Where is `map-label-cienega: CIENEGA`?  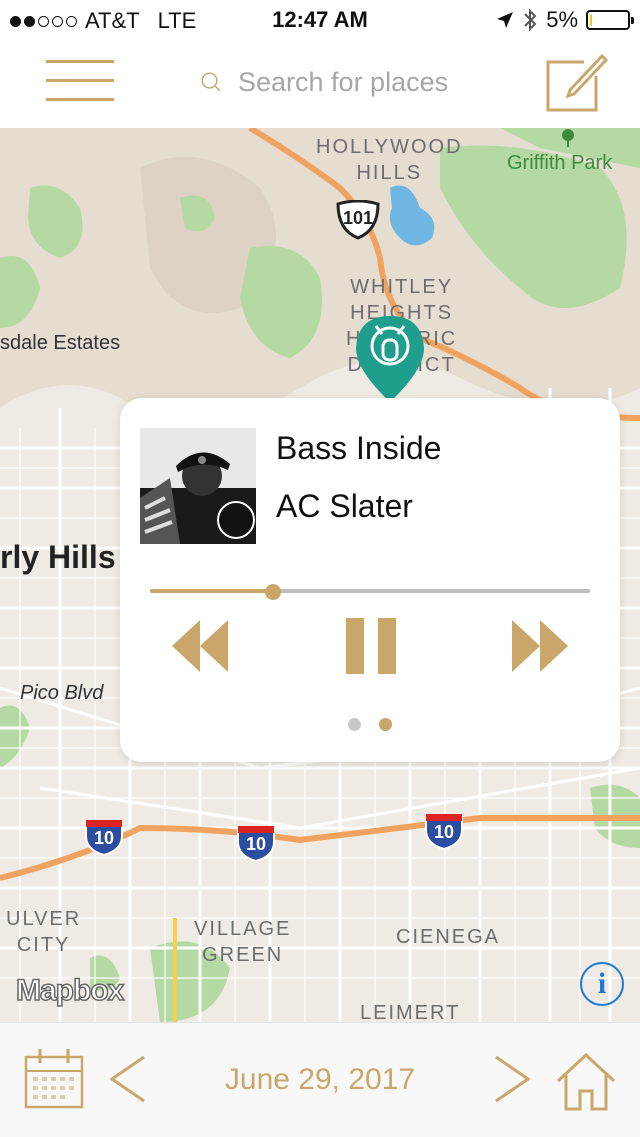 map-label-cienega: CIENEGA is located at coordinates (448, 937).